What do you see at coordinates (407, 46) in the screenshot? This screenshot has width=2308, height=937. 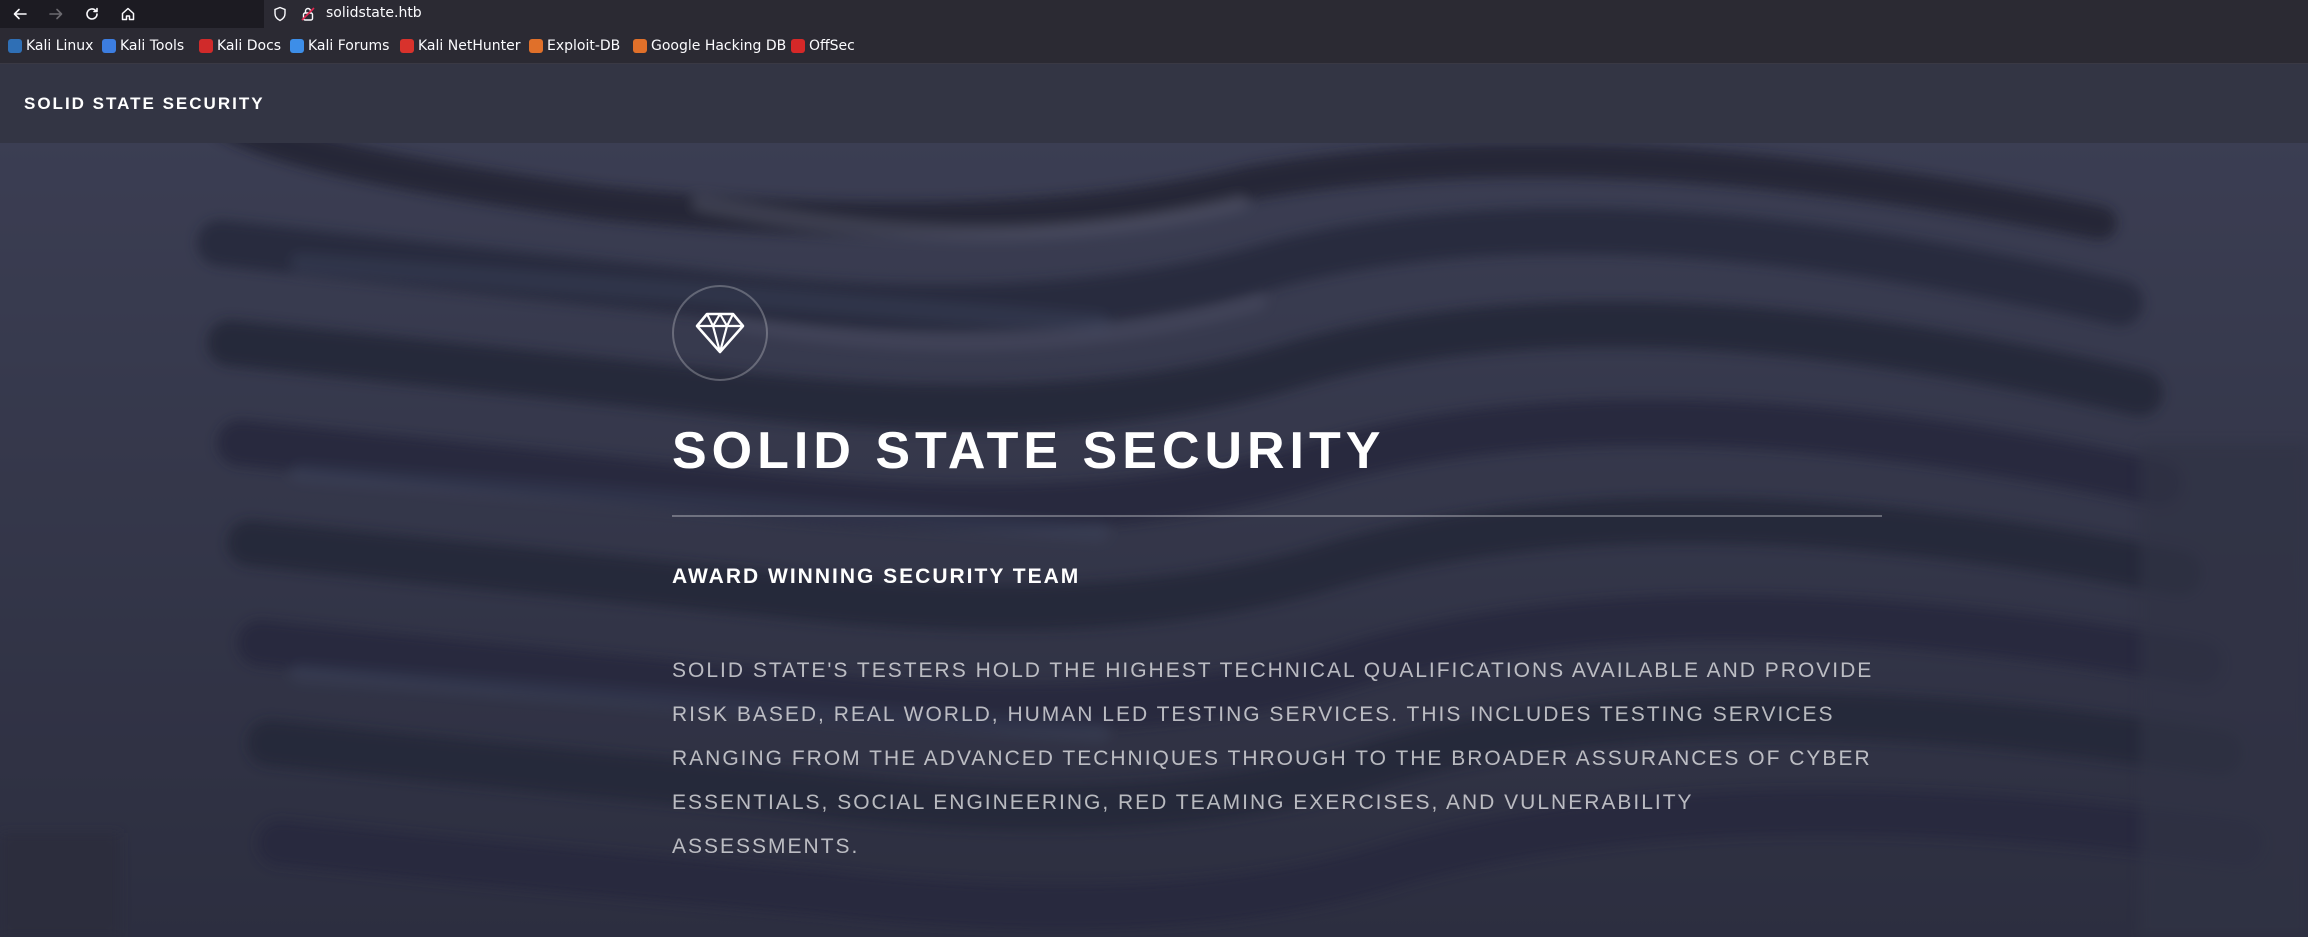 I see `kali-nethunter-icon` at bounding box center [407, 46].